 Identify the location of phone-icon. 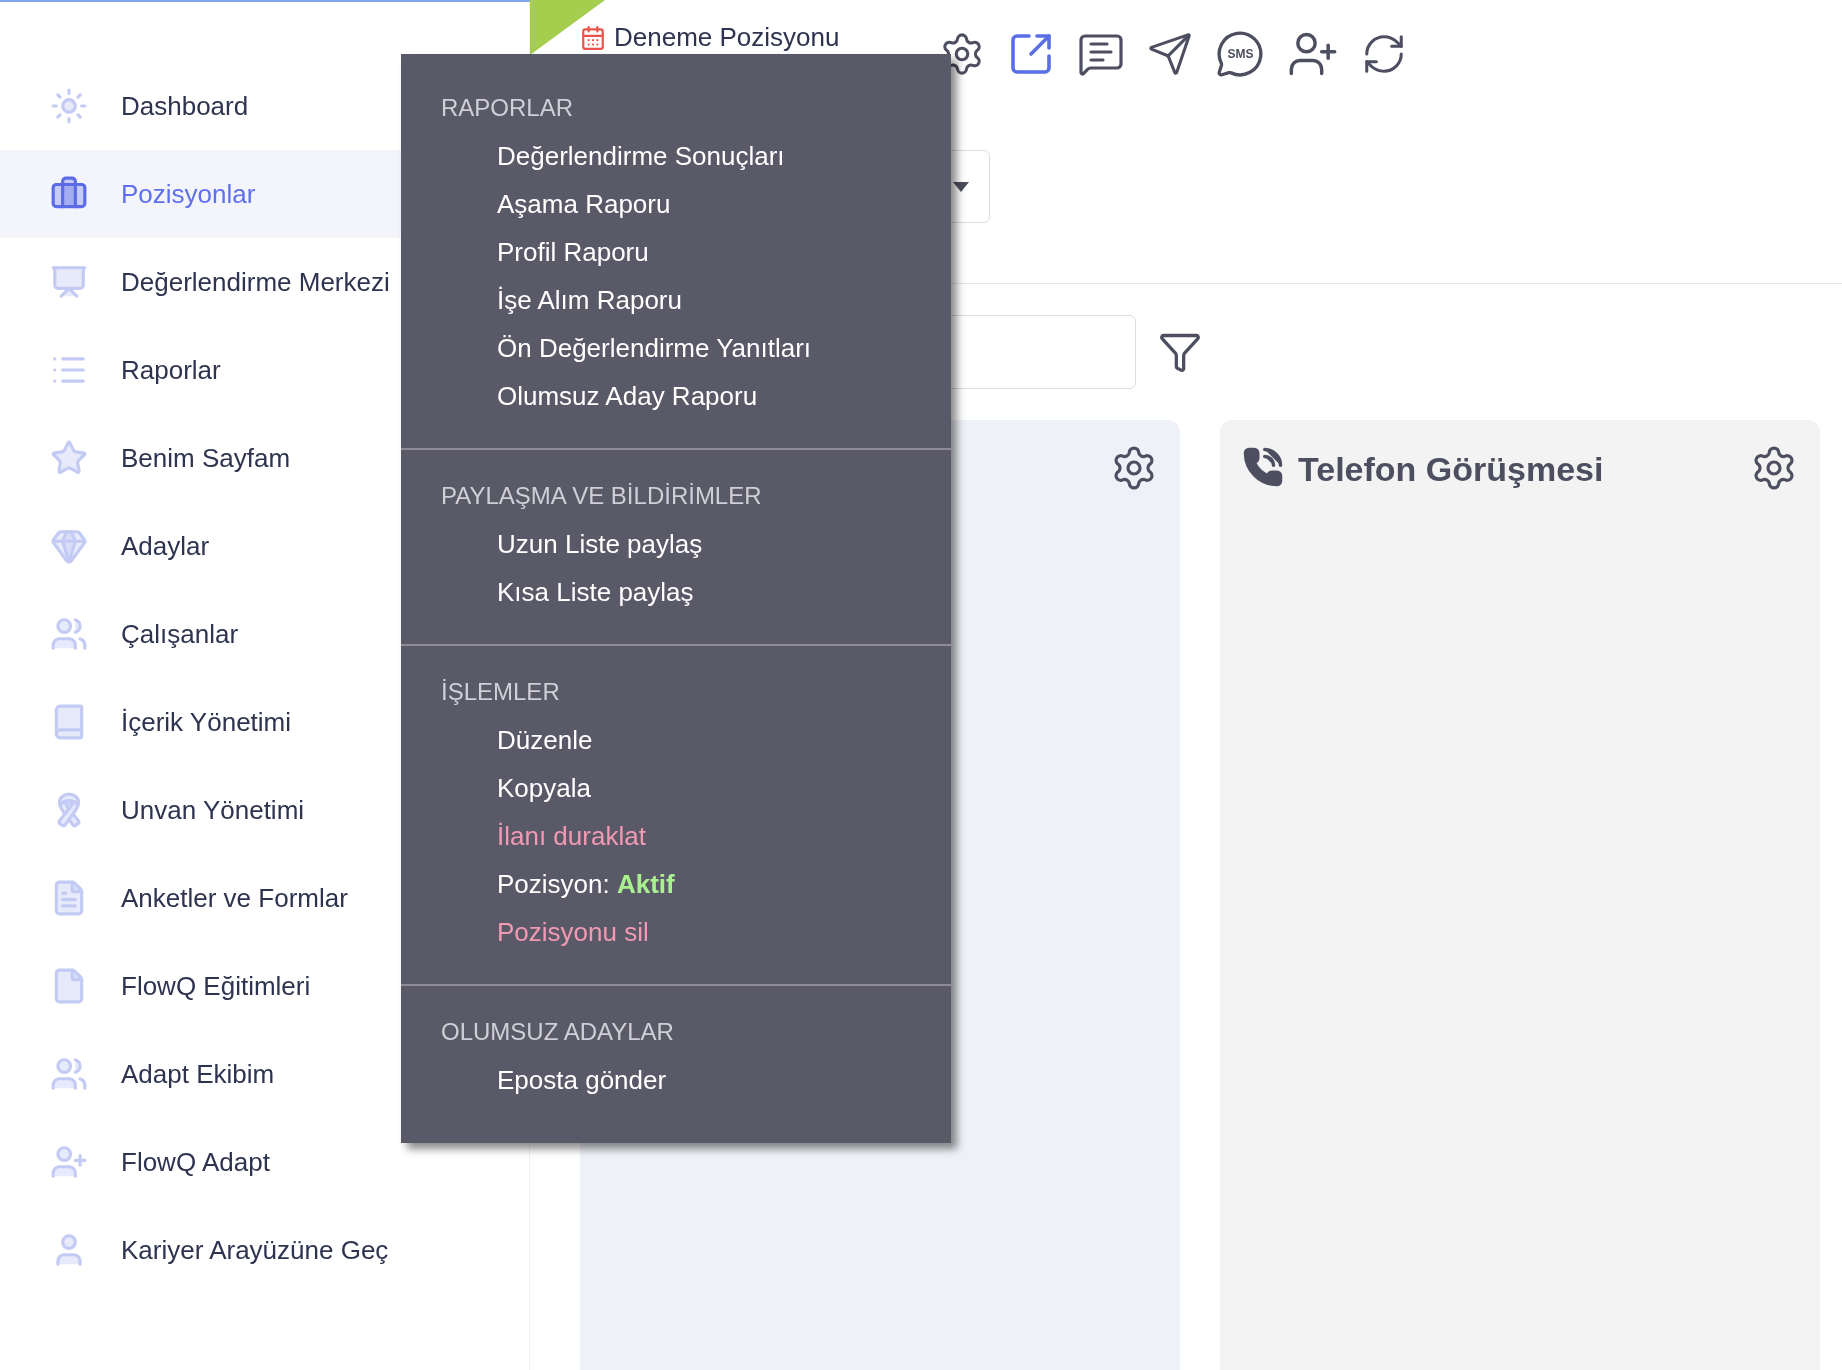
(1263, 467).